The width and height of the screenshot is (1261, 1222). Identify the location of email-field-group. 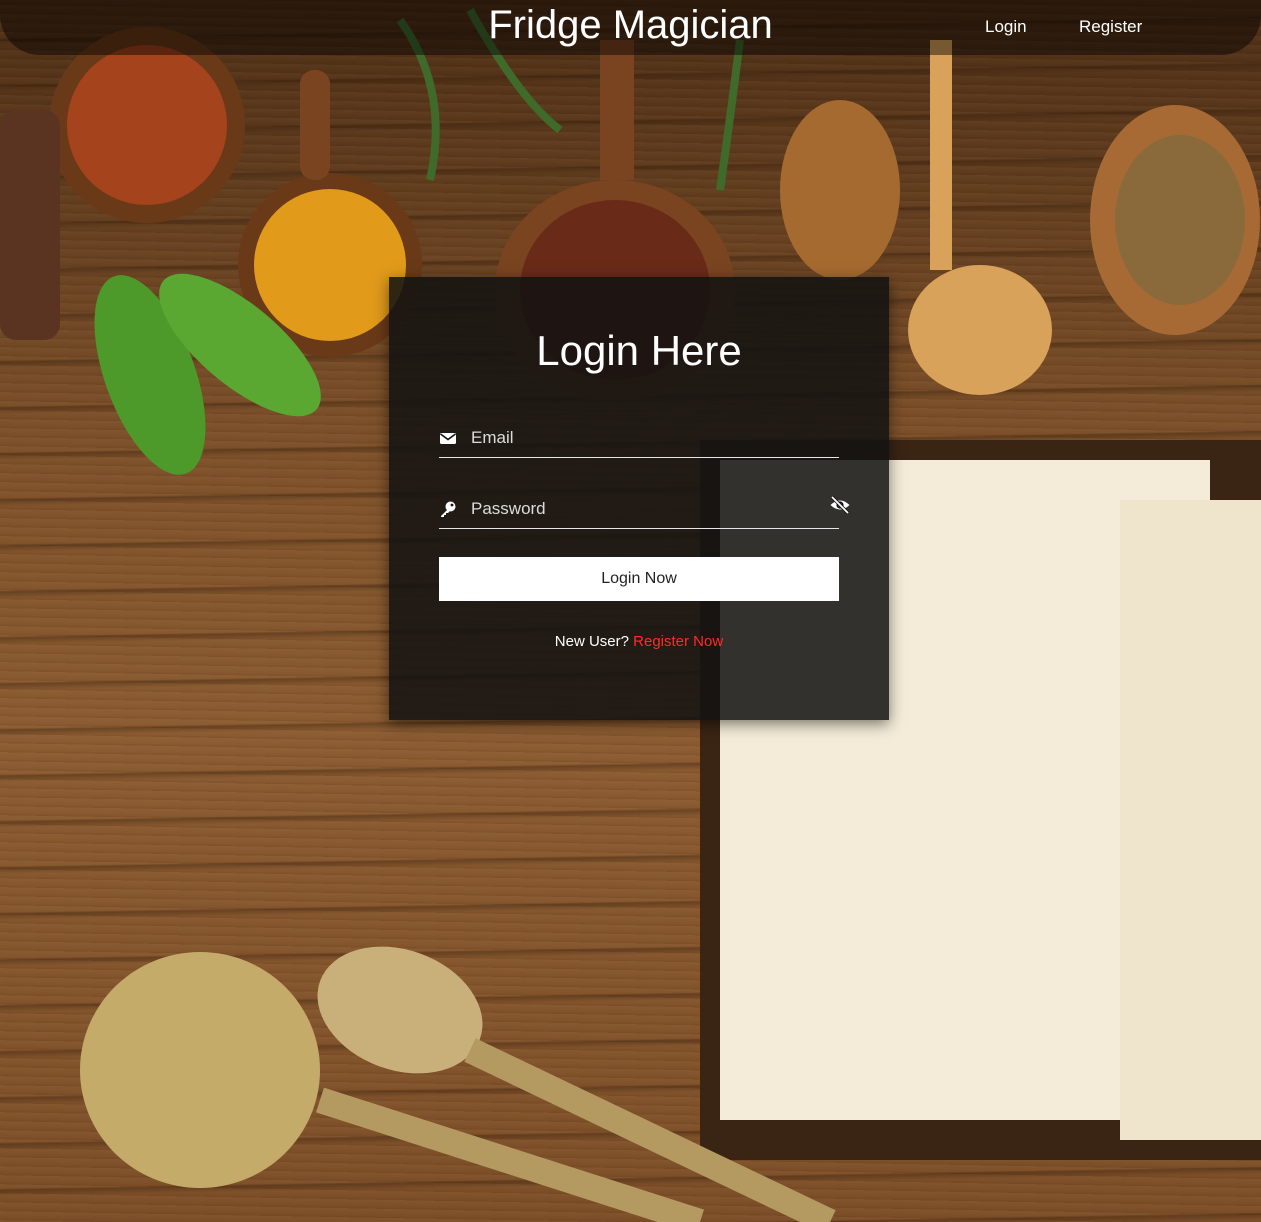
(639, 438).